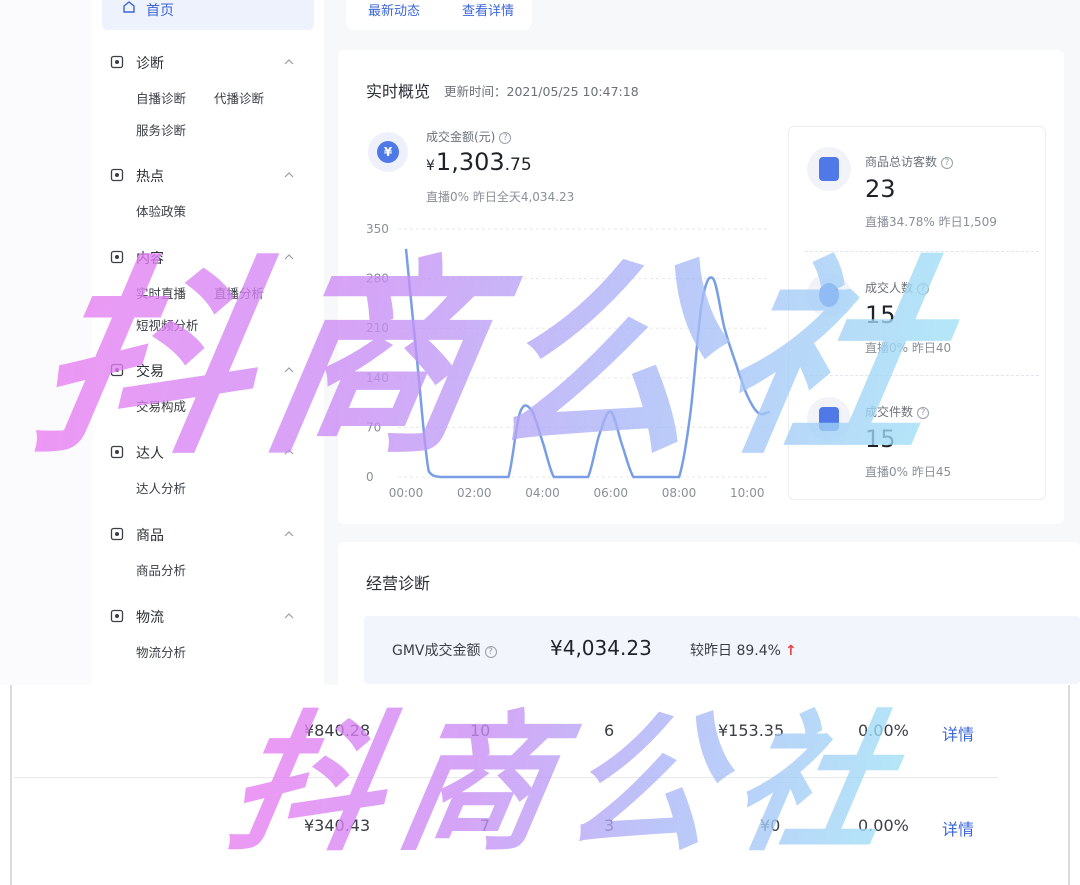 The height and width of the screenshot is (885, 1080). What do you see at coordinates (337, 730) in the screenshot?
I see `cell-amount: ¥840.28` at bounding box center [337, 730].